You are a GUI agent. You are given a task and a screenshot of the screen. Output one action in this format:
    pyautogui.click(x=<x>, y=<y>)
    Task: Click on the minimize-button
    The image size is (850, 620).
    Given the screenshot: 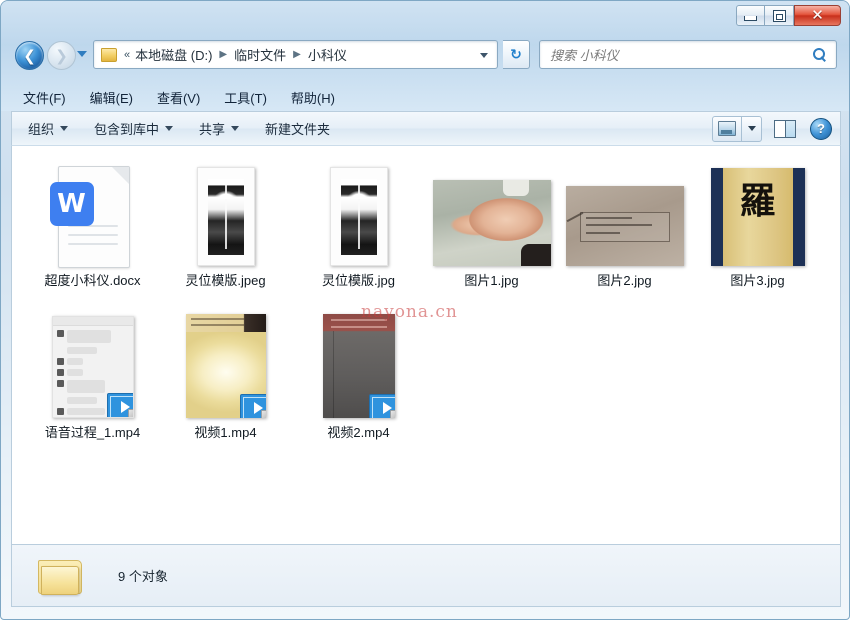 What is the action you would take?
    pyautogui.click(x=750, y=15)
    